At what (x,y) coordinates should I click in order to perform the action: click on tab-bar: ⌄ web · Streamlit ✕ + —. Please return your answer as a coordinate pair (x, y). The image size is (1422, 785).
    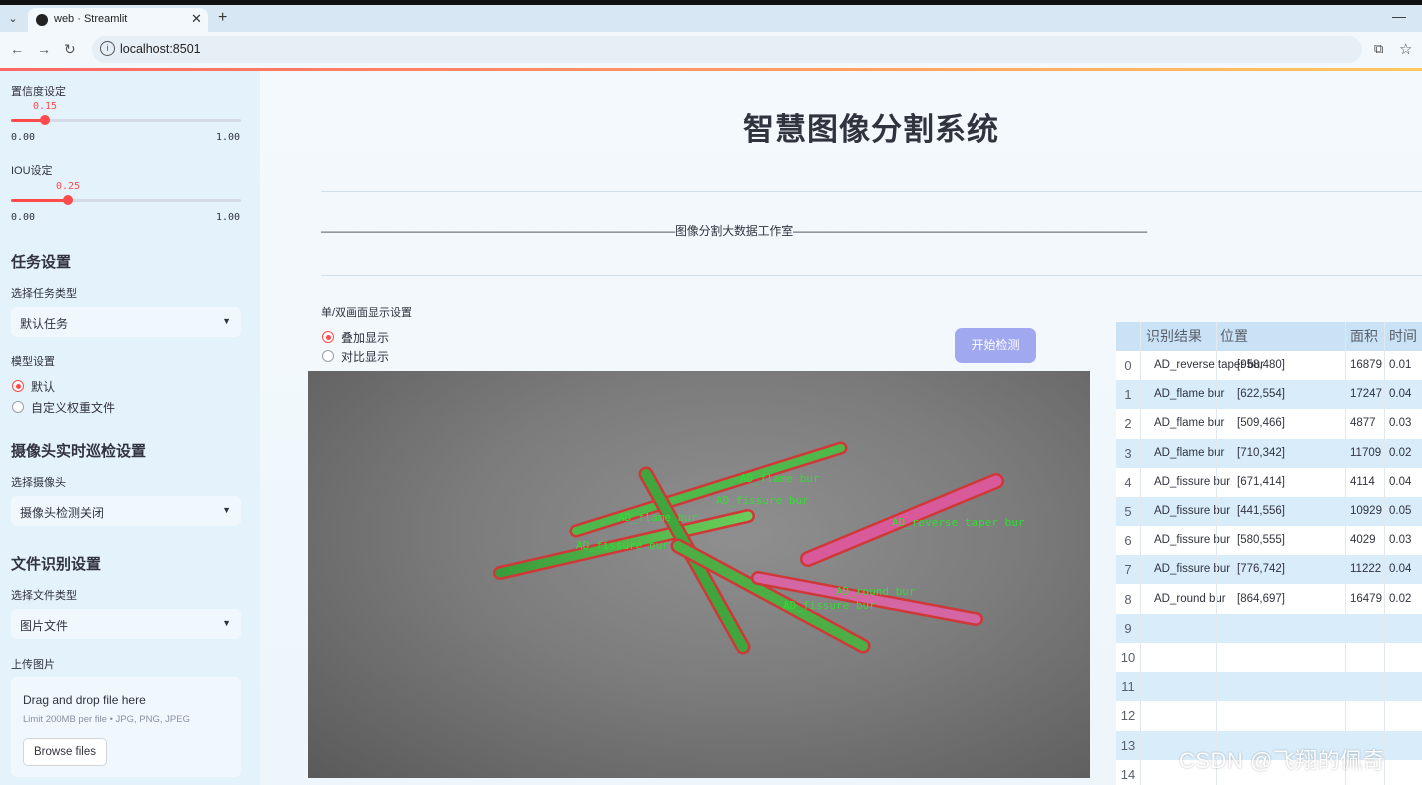
    Looking at the image, I should click on (711, 18).